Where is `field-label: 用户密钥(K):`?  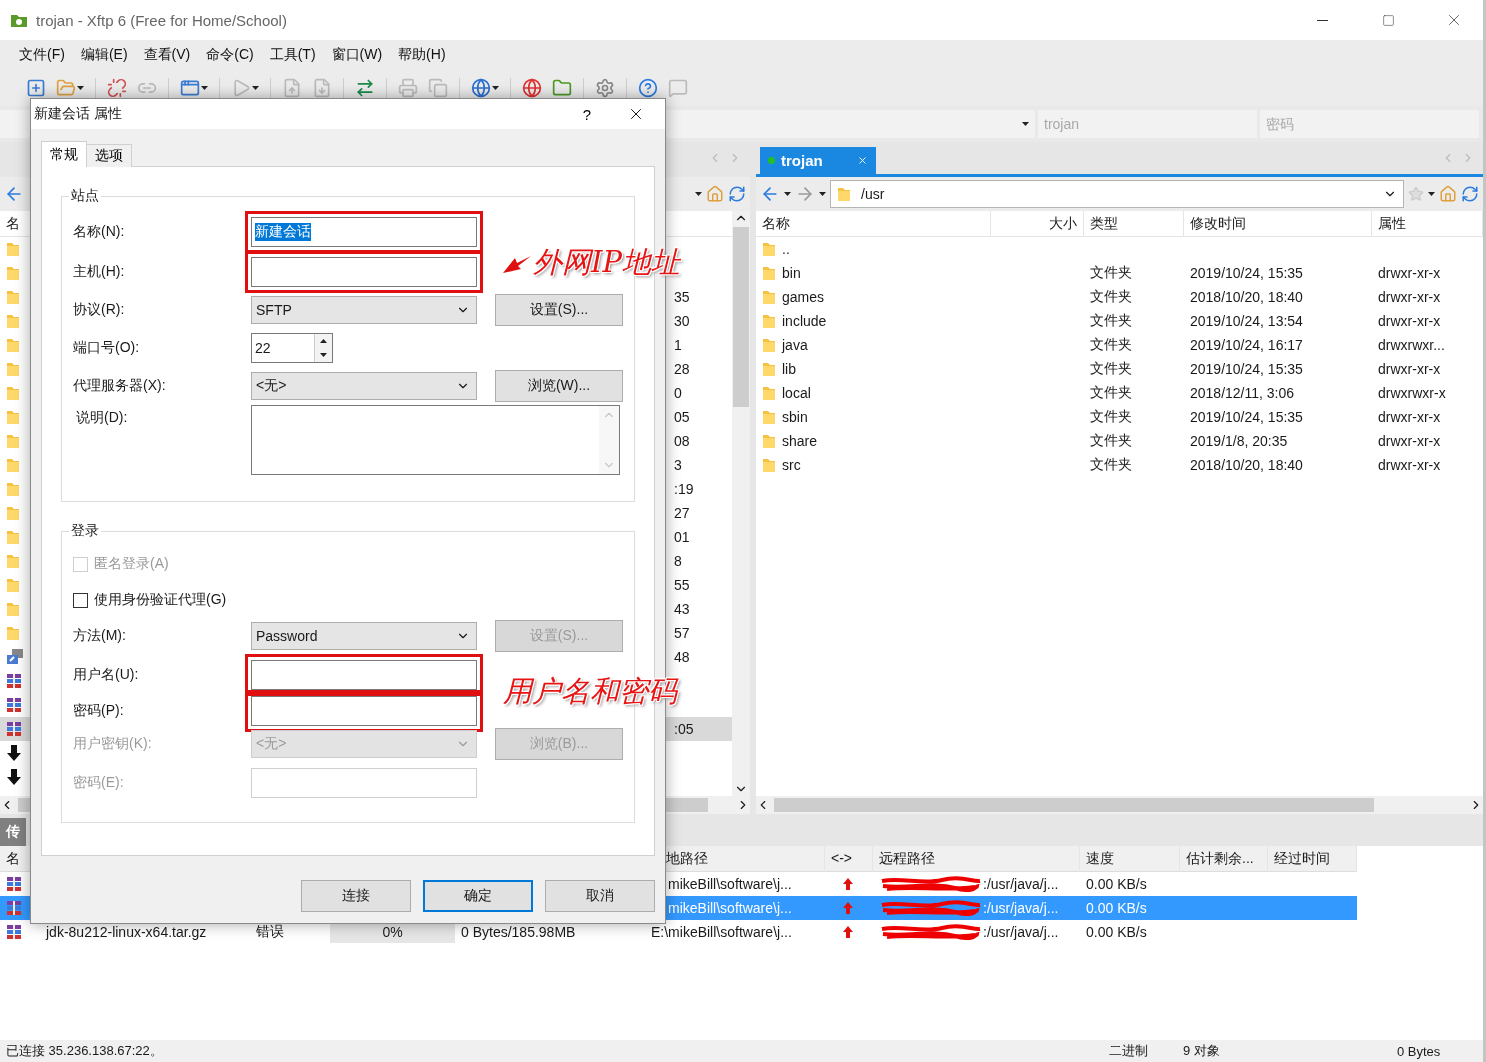 field-label: 用户密钥(K): is located at coordinates (113, 744).